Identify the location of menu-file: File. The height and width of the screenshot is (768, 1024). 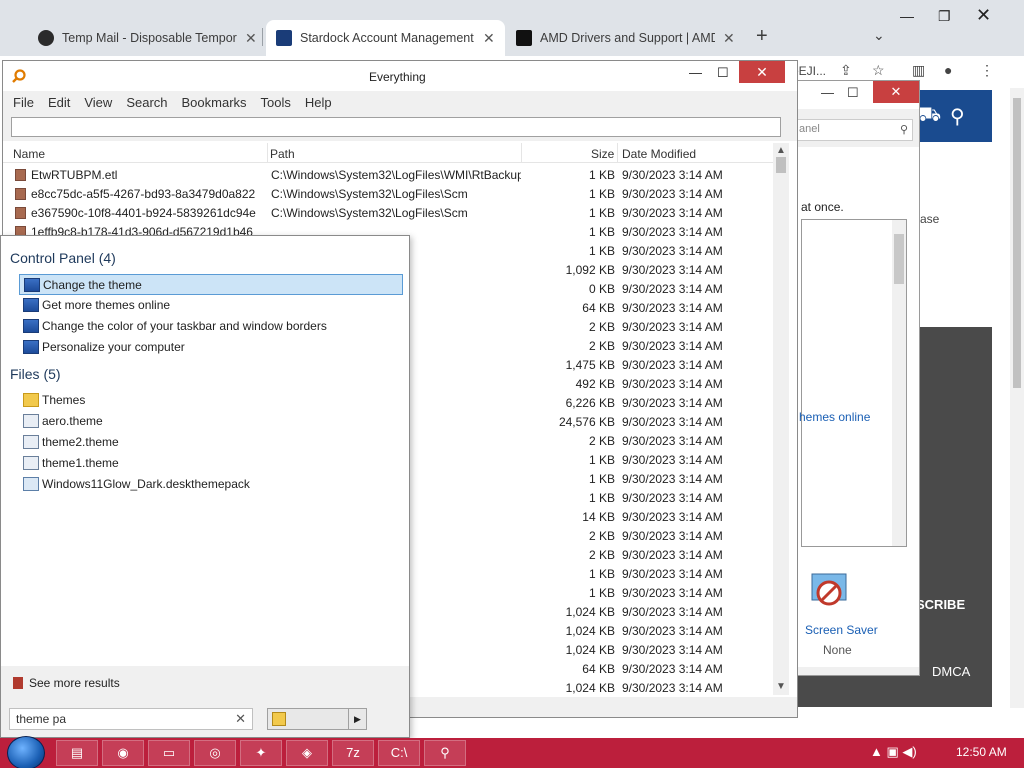
(23, 102).